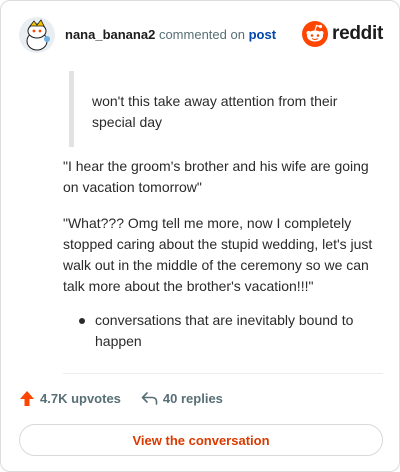  What do you see at coordinates (315, 34) in the screenshot?
I see `reddit-logo-icon` at bounding box center [315, 34].